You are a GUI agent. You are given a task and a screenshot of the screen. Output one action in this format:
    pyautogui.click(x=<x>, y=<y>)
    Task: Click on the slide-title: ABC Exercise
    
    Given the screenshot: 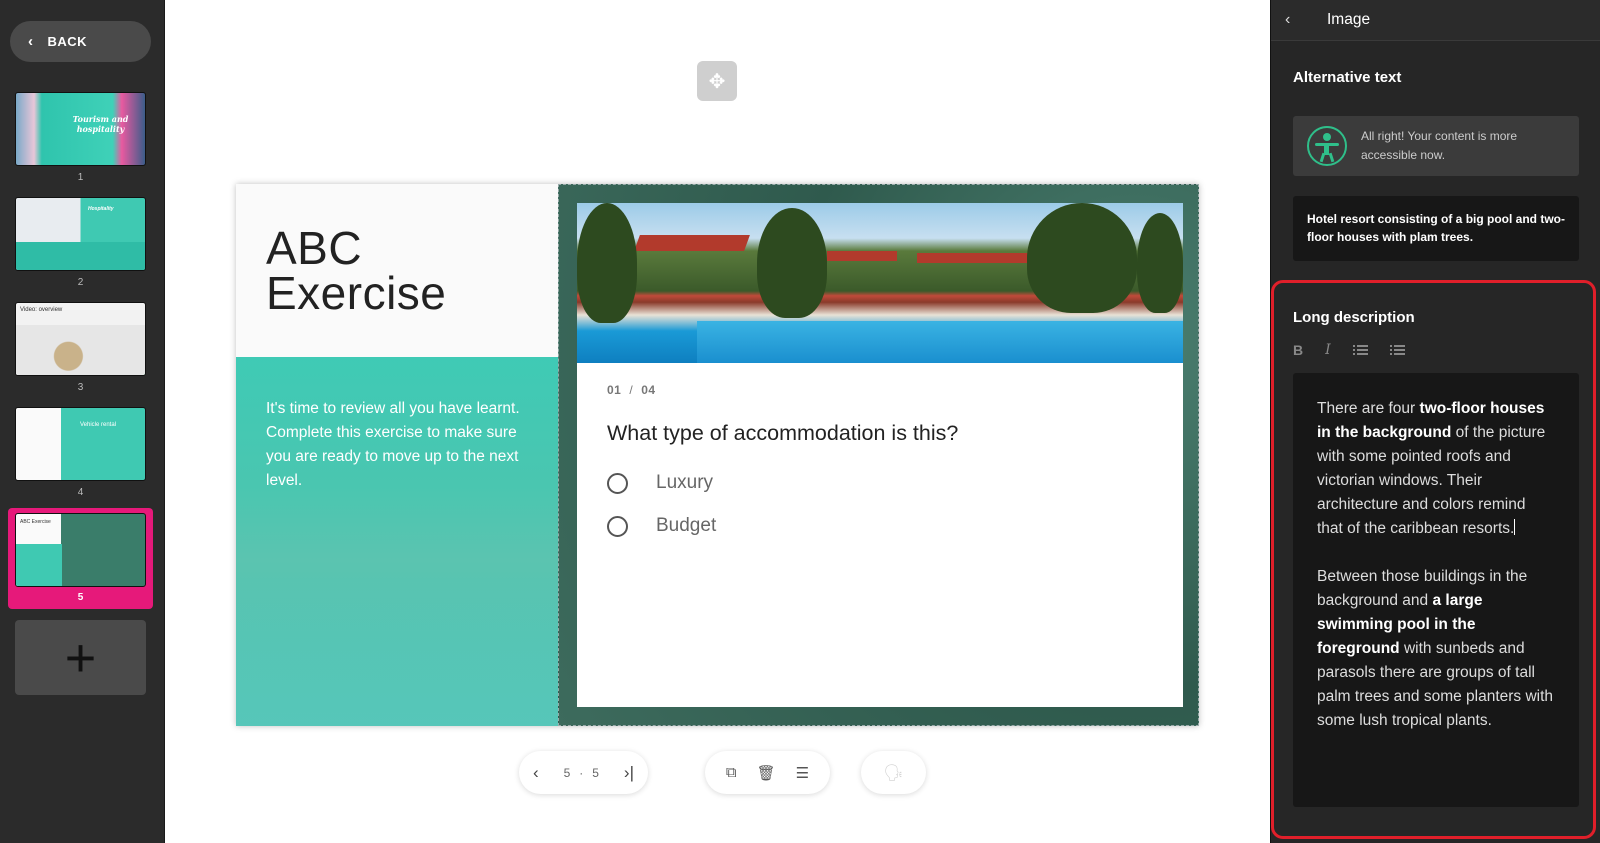 What is the action you would take?
    pyautogui.click(x=356, y=270)
    